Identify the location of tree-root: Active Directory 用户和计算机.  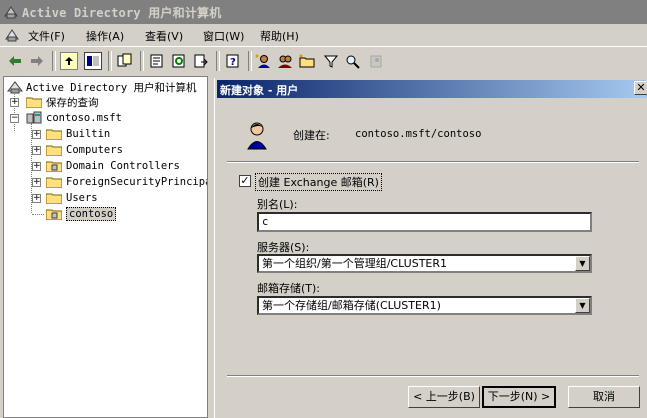
(101, 87).